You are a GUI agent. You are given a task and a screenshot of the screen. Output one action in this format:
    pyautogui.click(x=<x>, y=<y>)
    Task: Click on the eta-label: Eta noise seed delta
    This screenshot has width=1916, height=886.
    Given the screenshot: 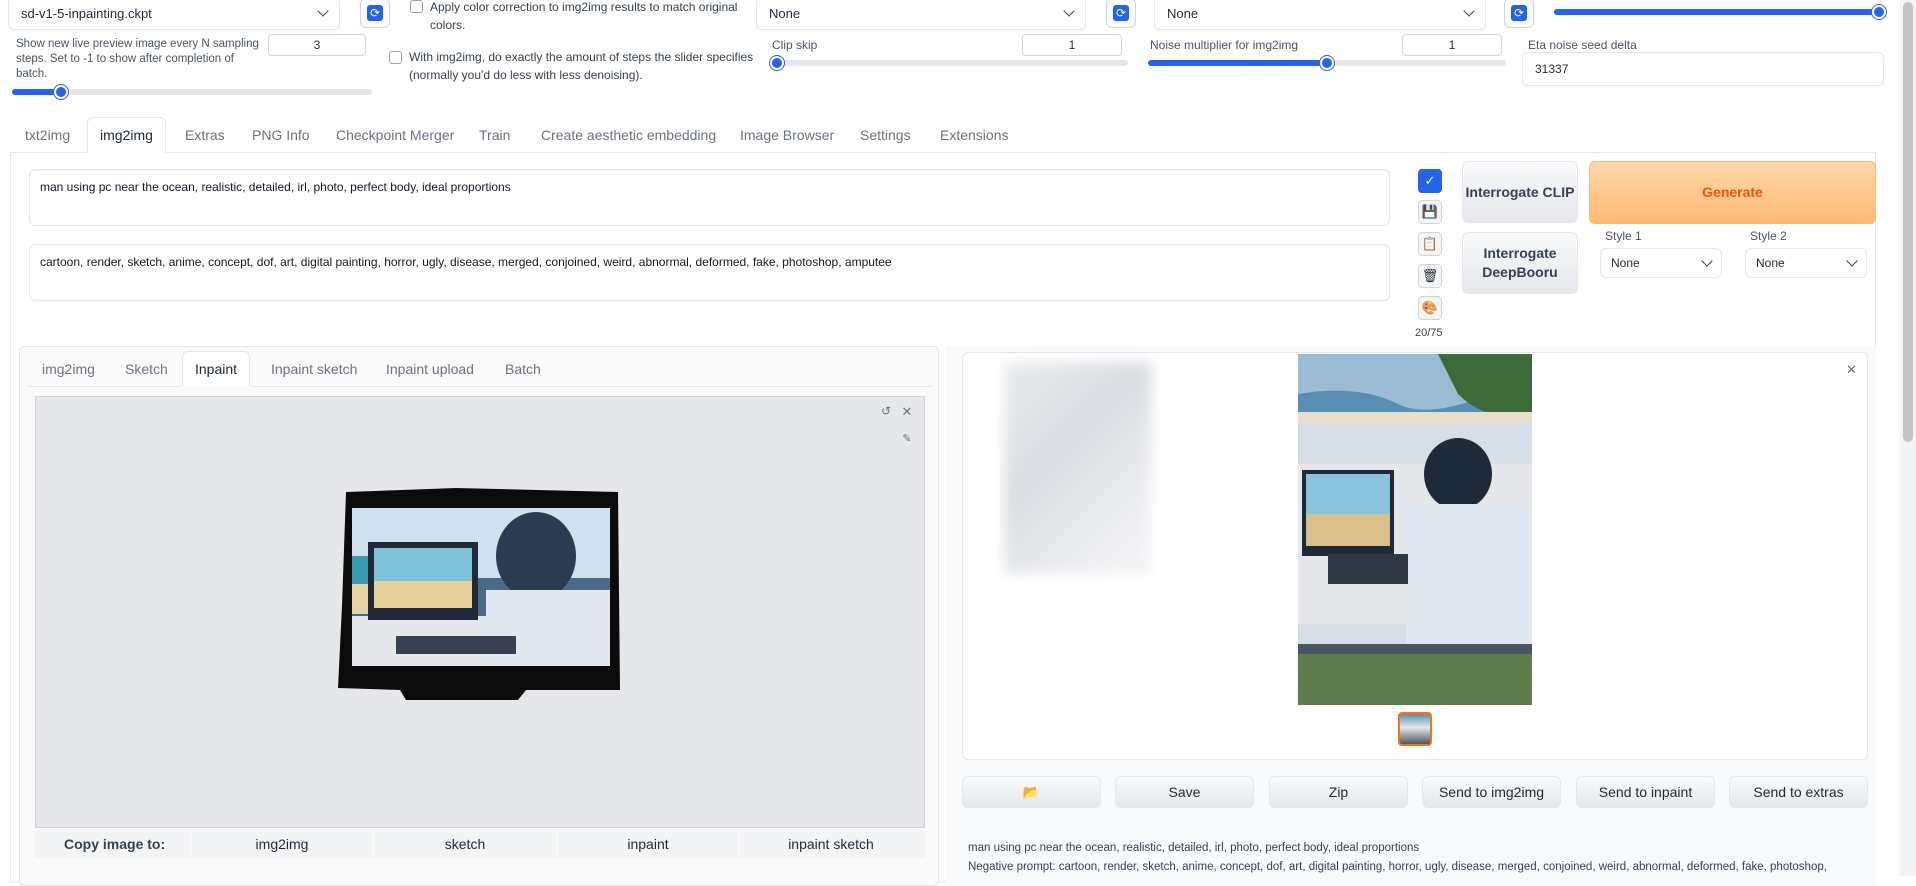 What is the action you would take?
    pyautogui.click(x=1582, y=45)
    